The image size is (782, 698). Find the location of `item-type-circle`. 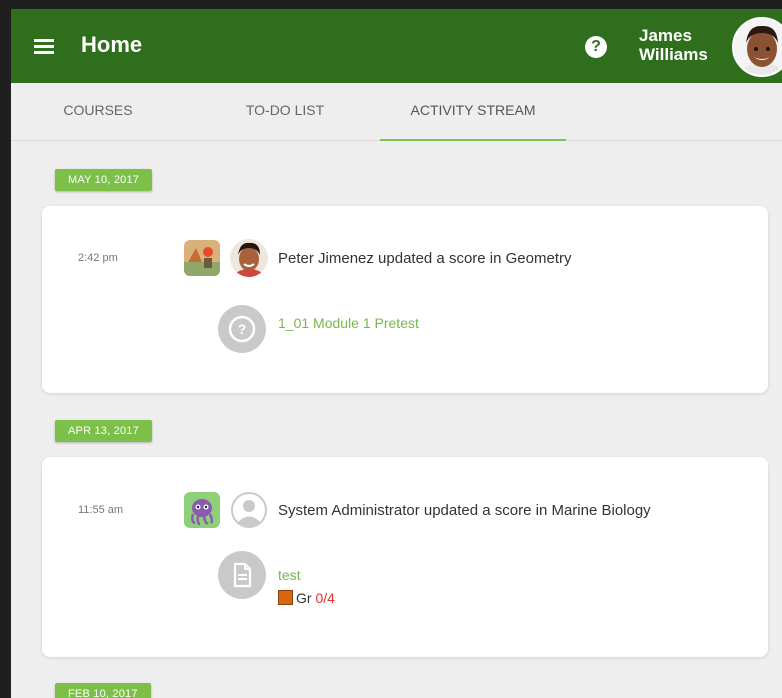

item-type-circle is located at coordinates (242, 575).